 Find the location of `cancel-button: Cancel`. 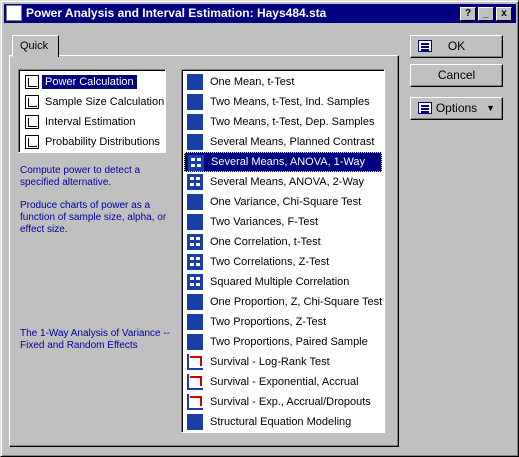

cancel-button: Cancel is located at coordinates (456, 75).